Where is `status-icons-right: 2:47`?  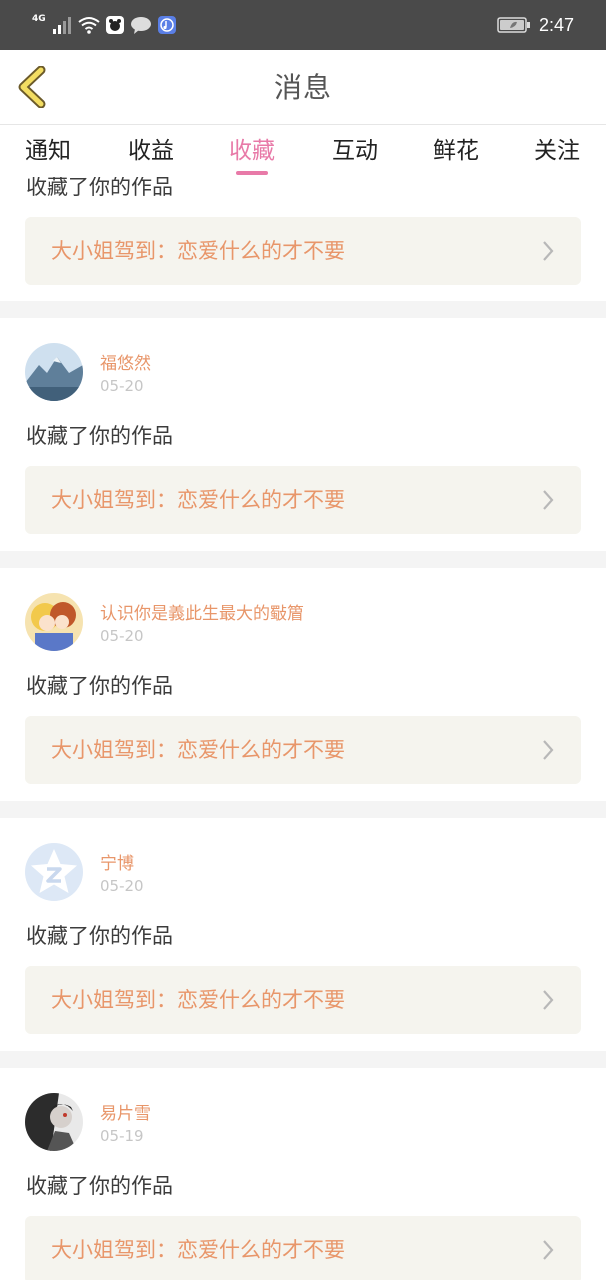
status-icons-right: 2:47 is located at coordinates (535, 25).